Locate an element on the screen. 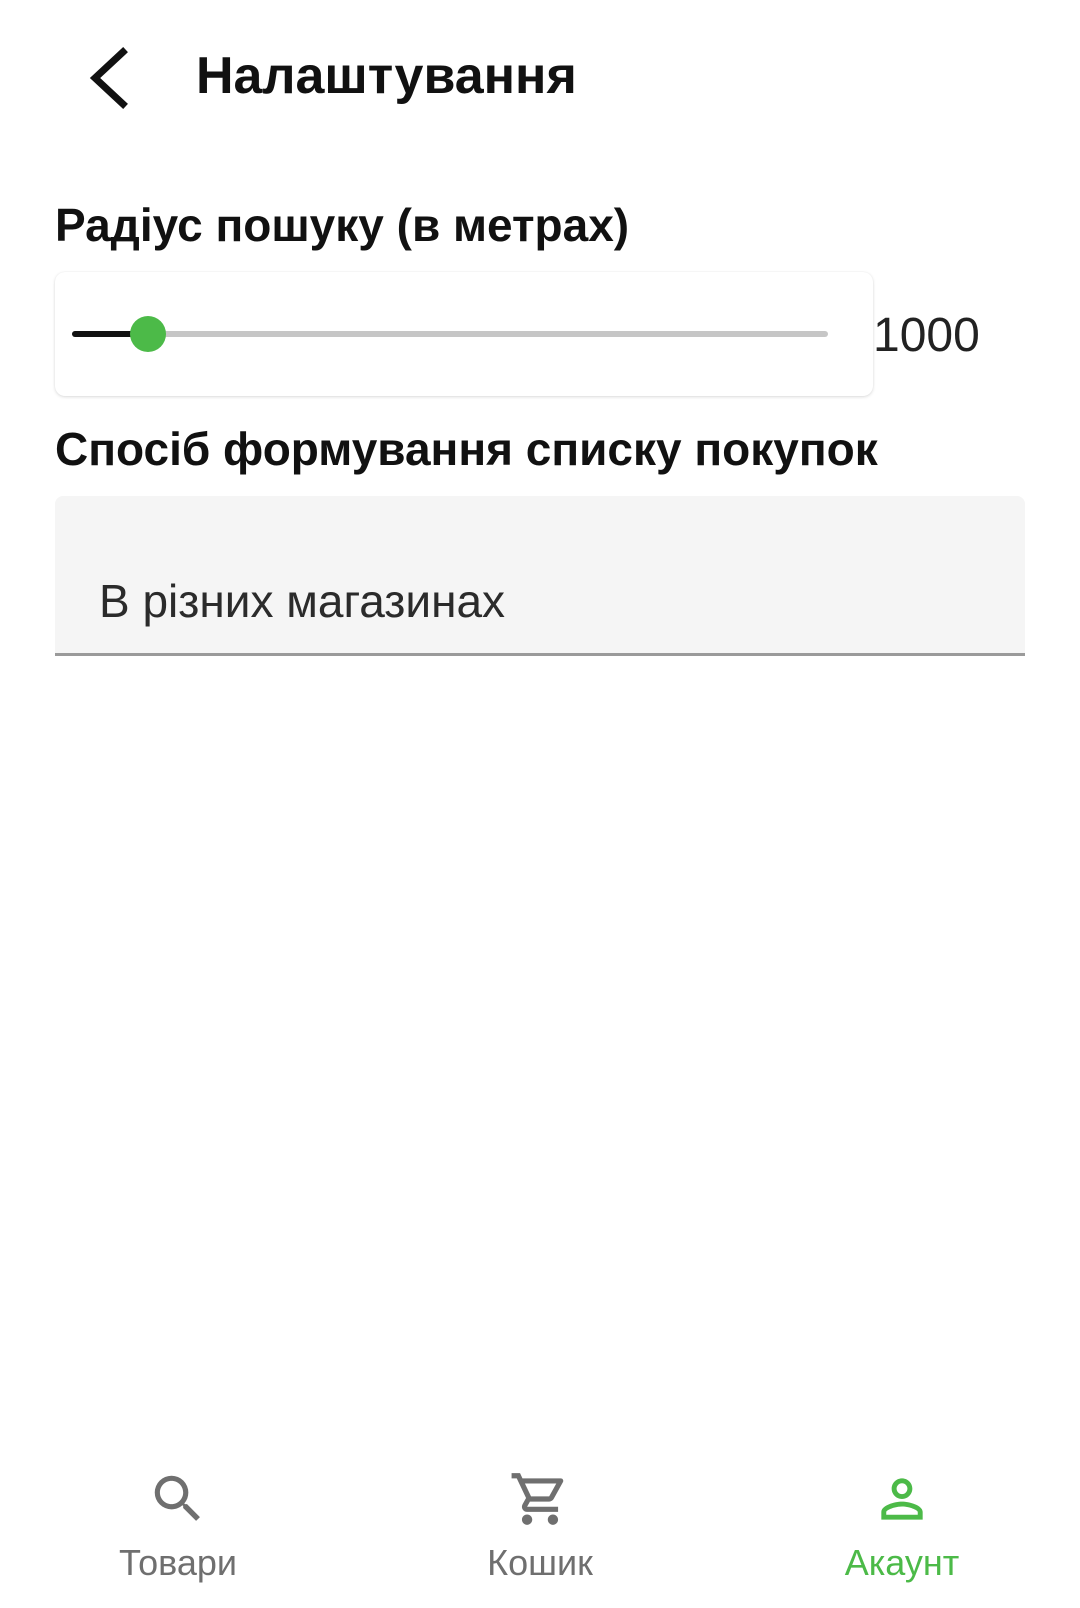 Image resolution: width=1080 pixels, height=1608 pixels. radius-slider-thumb is located at coordinates (147, 334).